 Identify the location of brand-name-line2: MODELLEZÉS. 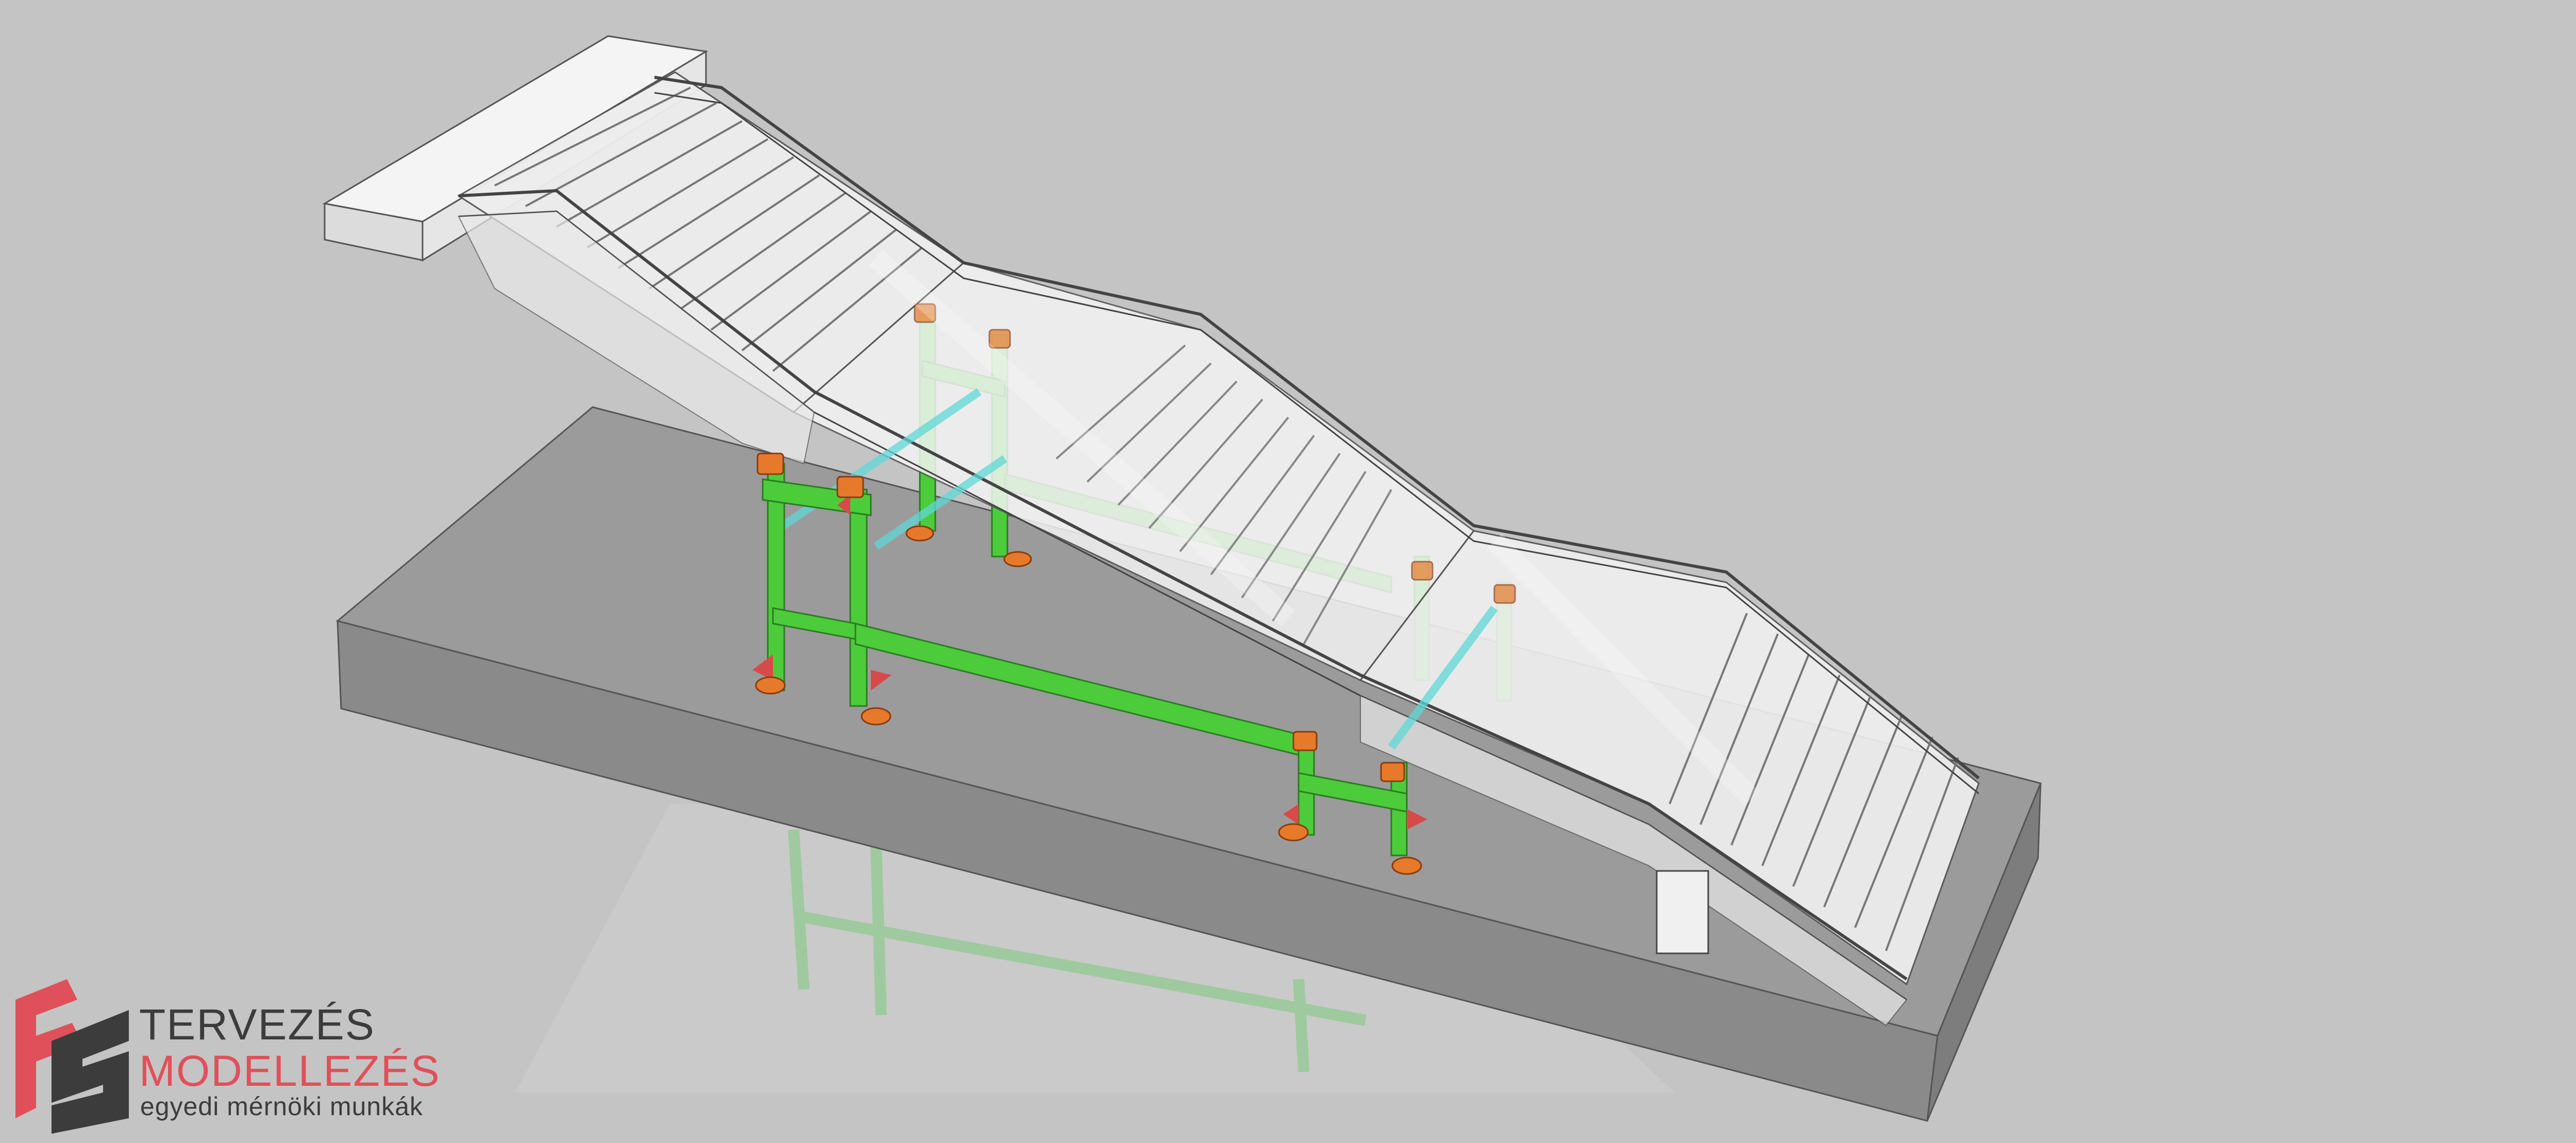
(290, 1071).